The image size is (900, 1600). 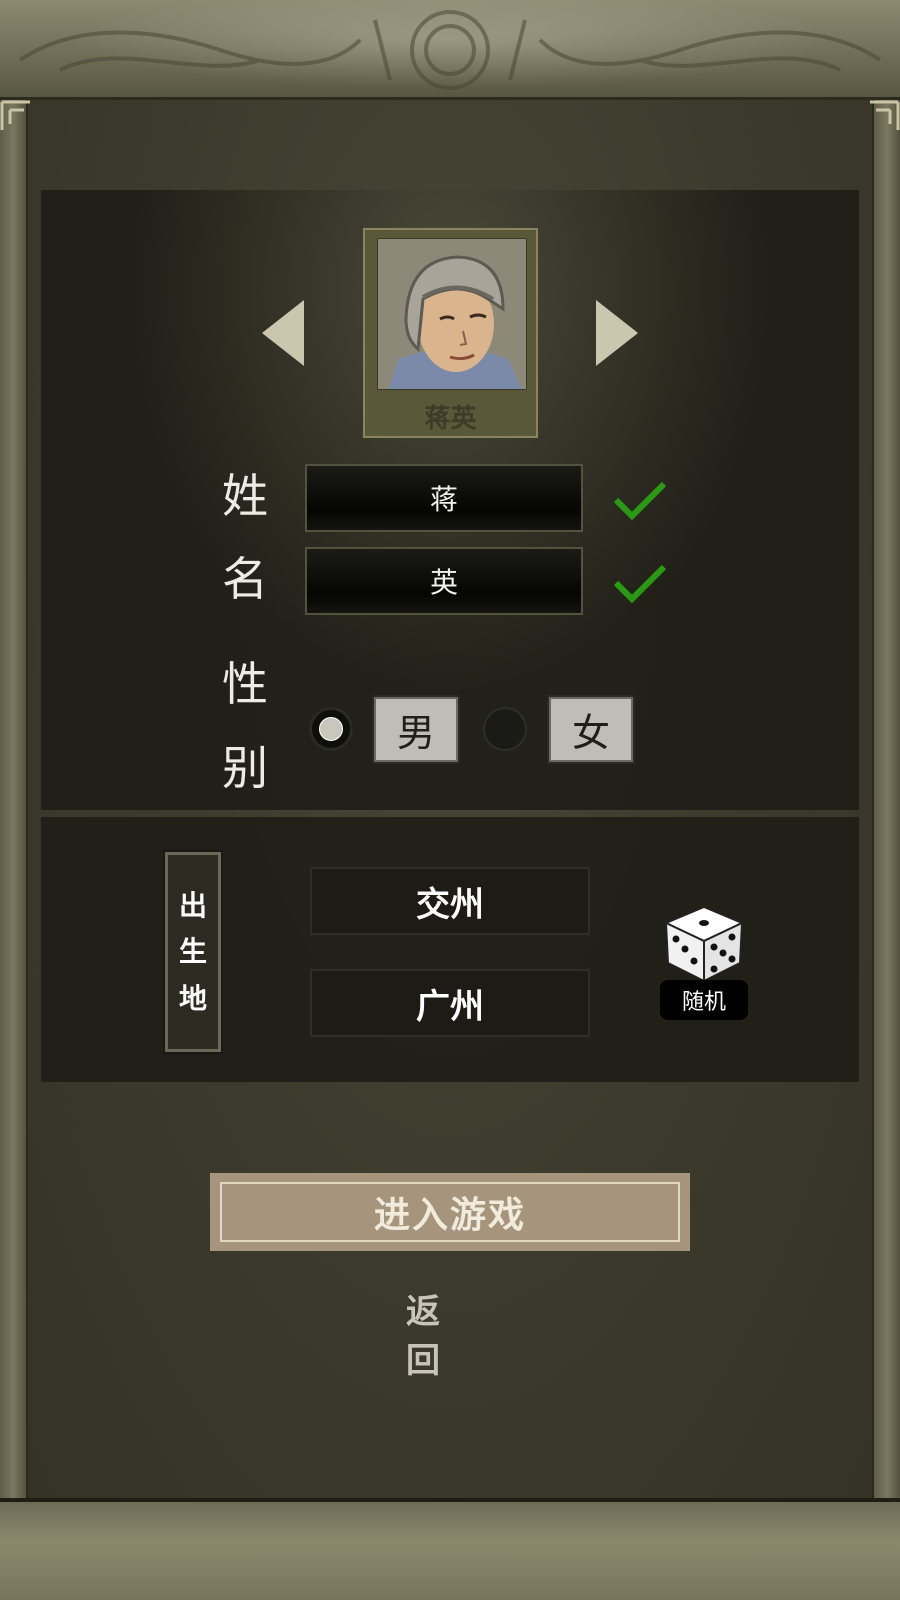 I want to click on birthplace-label: 出 生 地, so click(x=193, y=952).